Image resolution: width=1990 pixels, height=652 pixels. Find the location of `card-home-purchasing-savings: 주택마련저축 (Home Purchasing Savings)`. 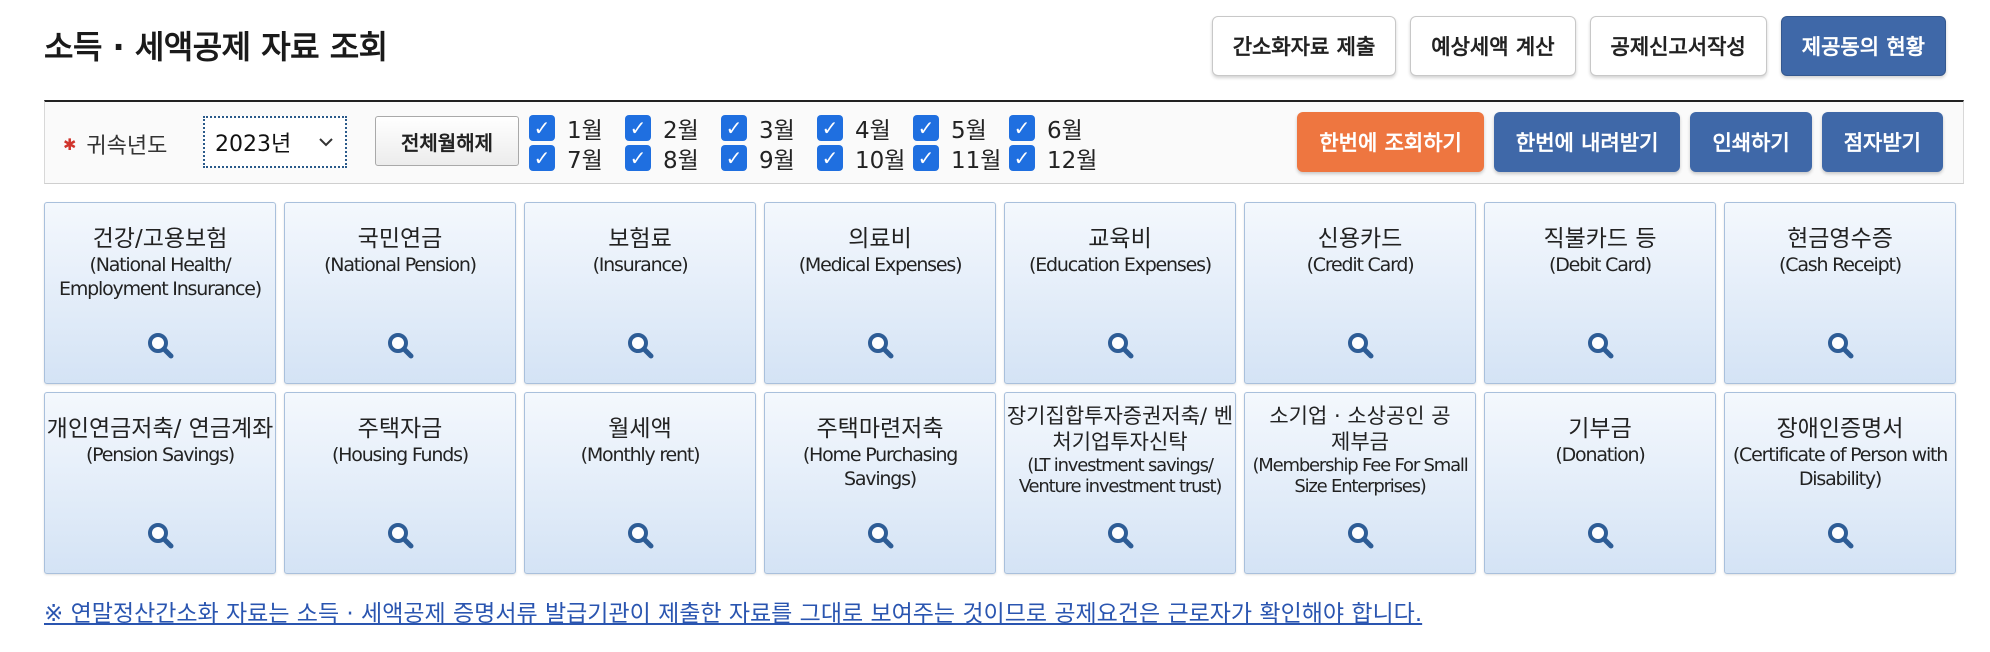

card-home-purchasing-savings: 주택마련저축 (Home Purchasing Savings) is located at coordinates (880, 483).